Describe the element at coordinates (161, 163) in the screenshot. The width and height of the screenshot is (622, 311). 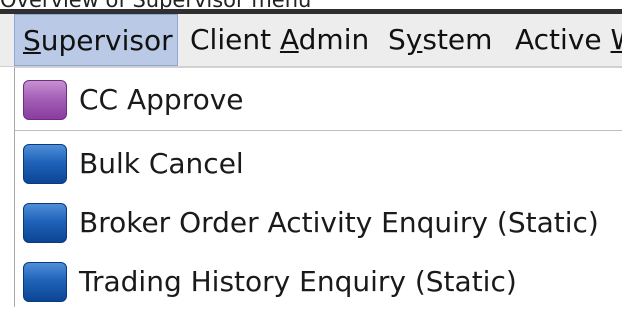
I see `menu-item-label: Bulk Cancel` at that location.